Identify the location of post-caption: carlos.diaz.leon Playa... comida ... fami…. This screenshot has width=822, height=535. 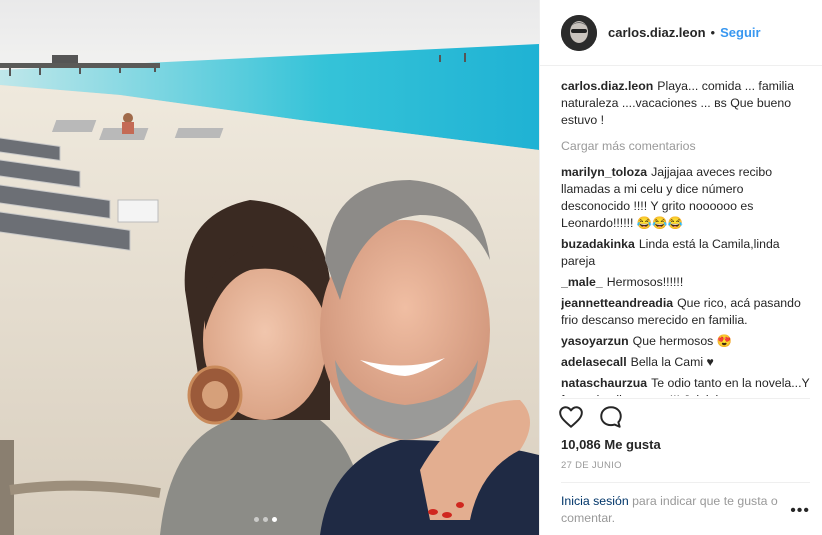
(686, 103).